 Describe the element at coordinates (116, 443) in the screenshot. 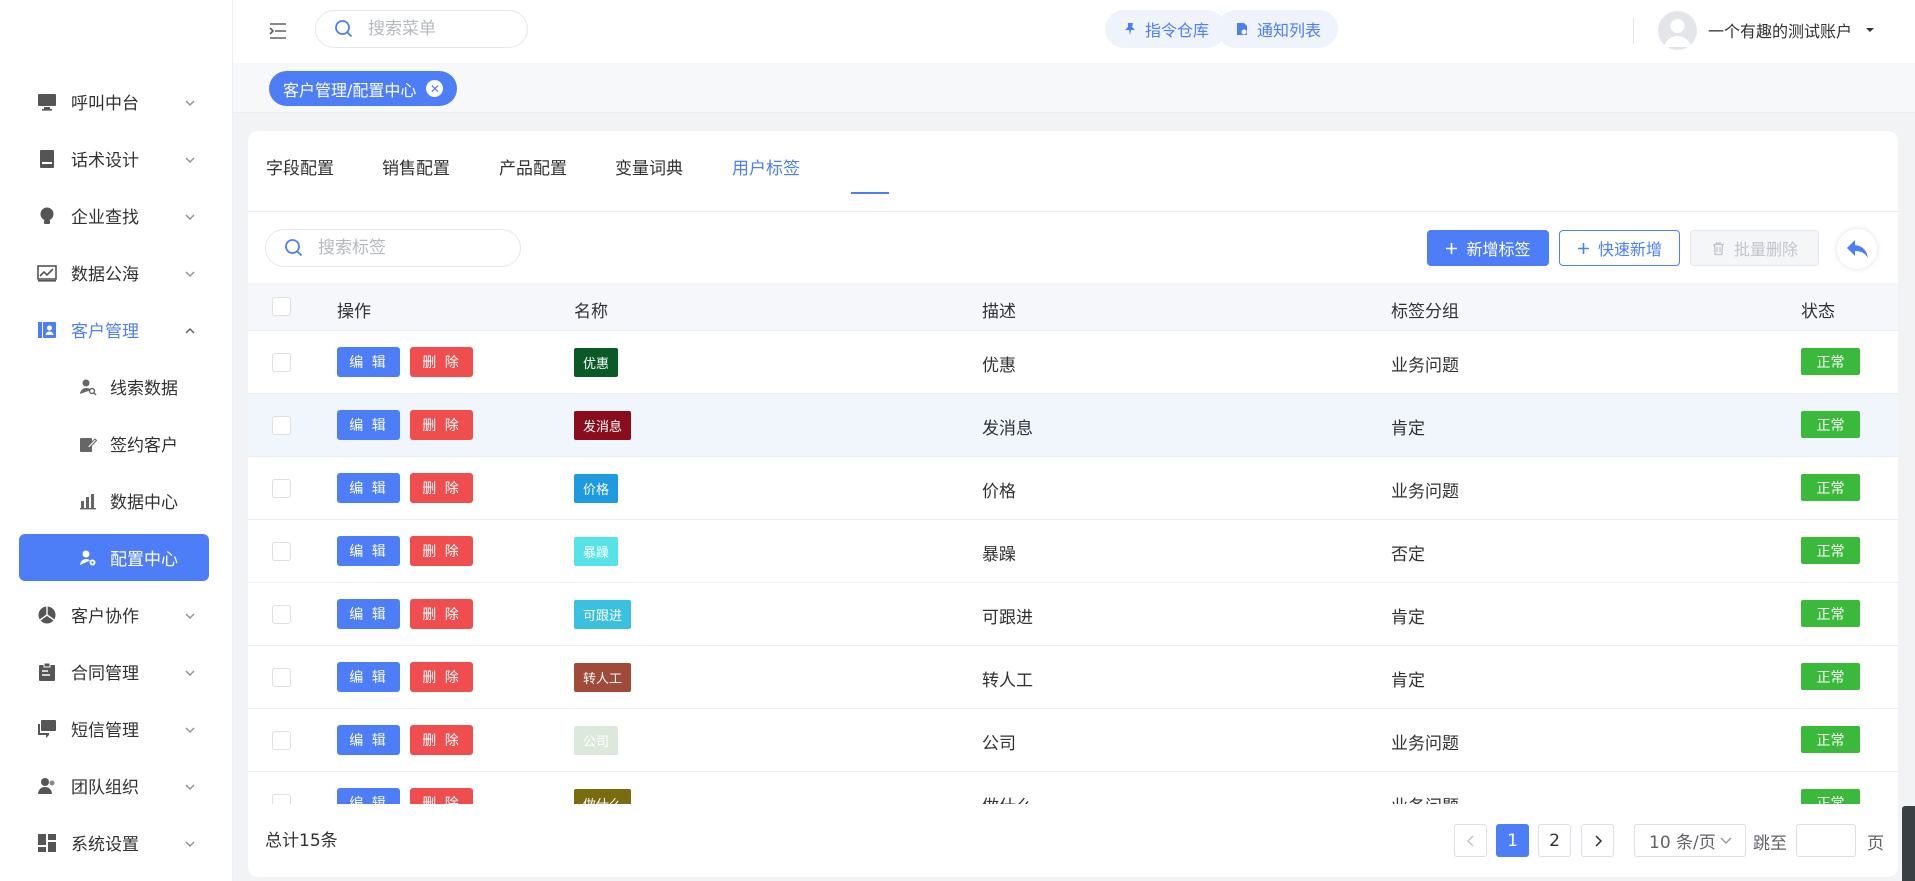

I see `sidebar-item-7: 签约客户` at that location.